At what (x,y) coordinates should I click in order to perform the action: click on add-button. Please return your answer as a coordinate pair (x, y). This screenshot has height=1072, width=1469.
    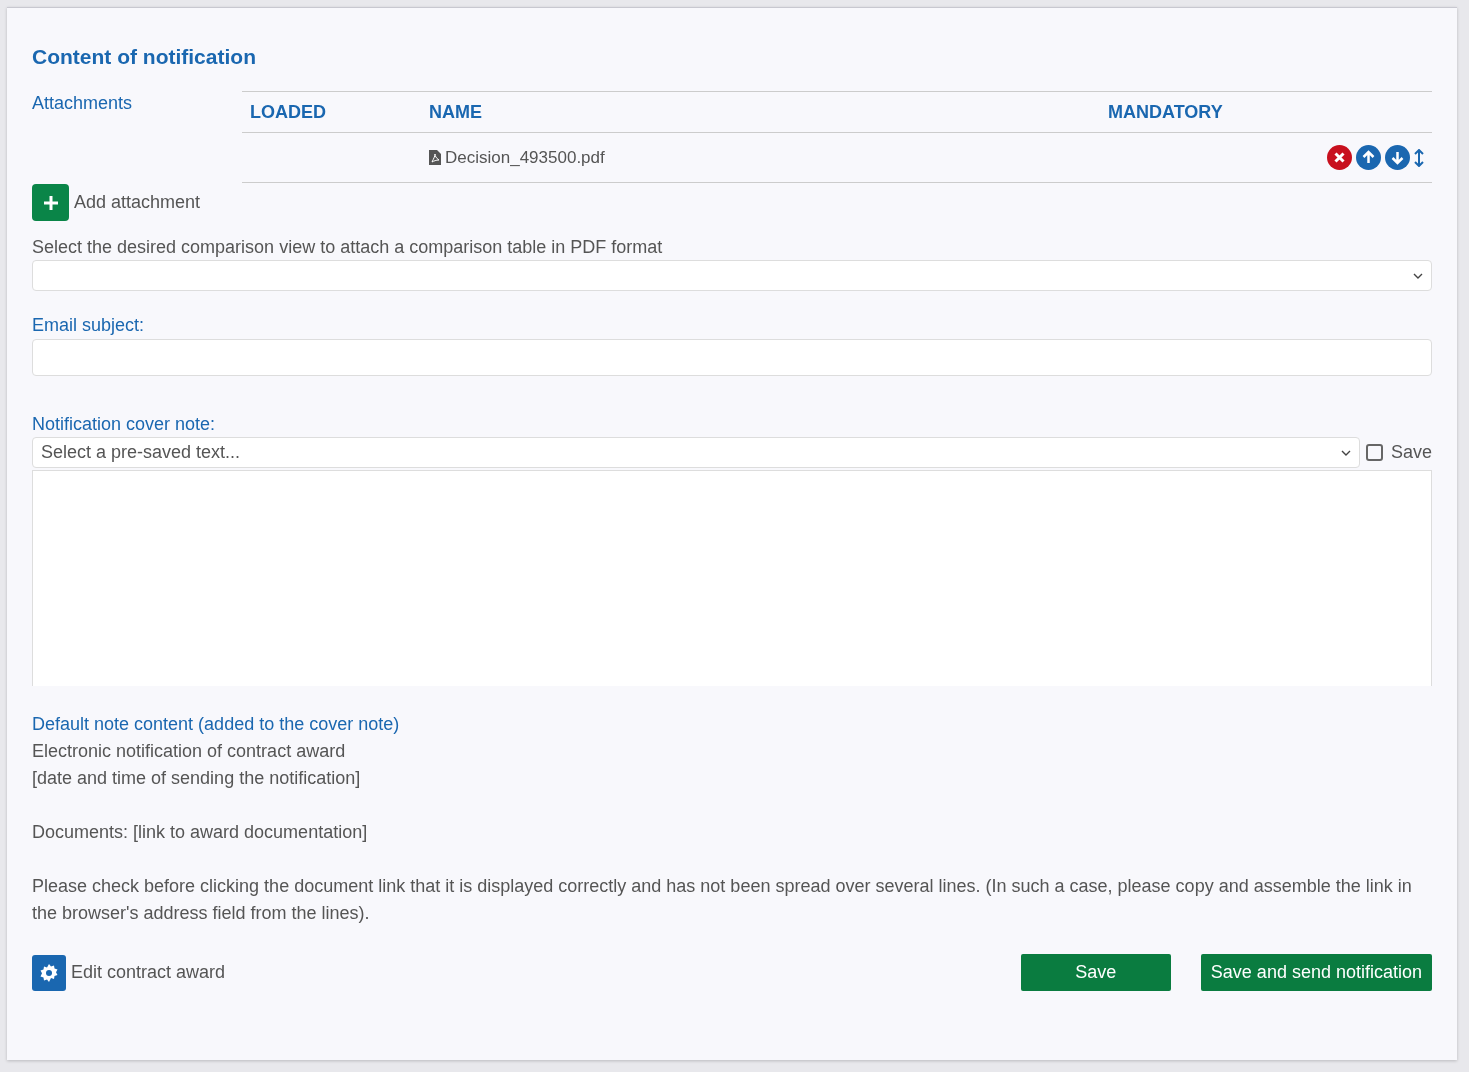
    Looking at the image, I should click on (50, 202).